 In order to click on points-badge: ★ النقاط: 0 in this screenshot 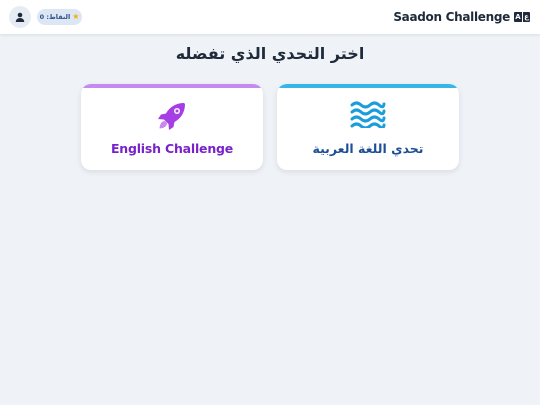, I will do `click(59, 17)`.